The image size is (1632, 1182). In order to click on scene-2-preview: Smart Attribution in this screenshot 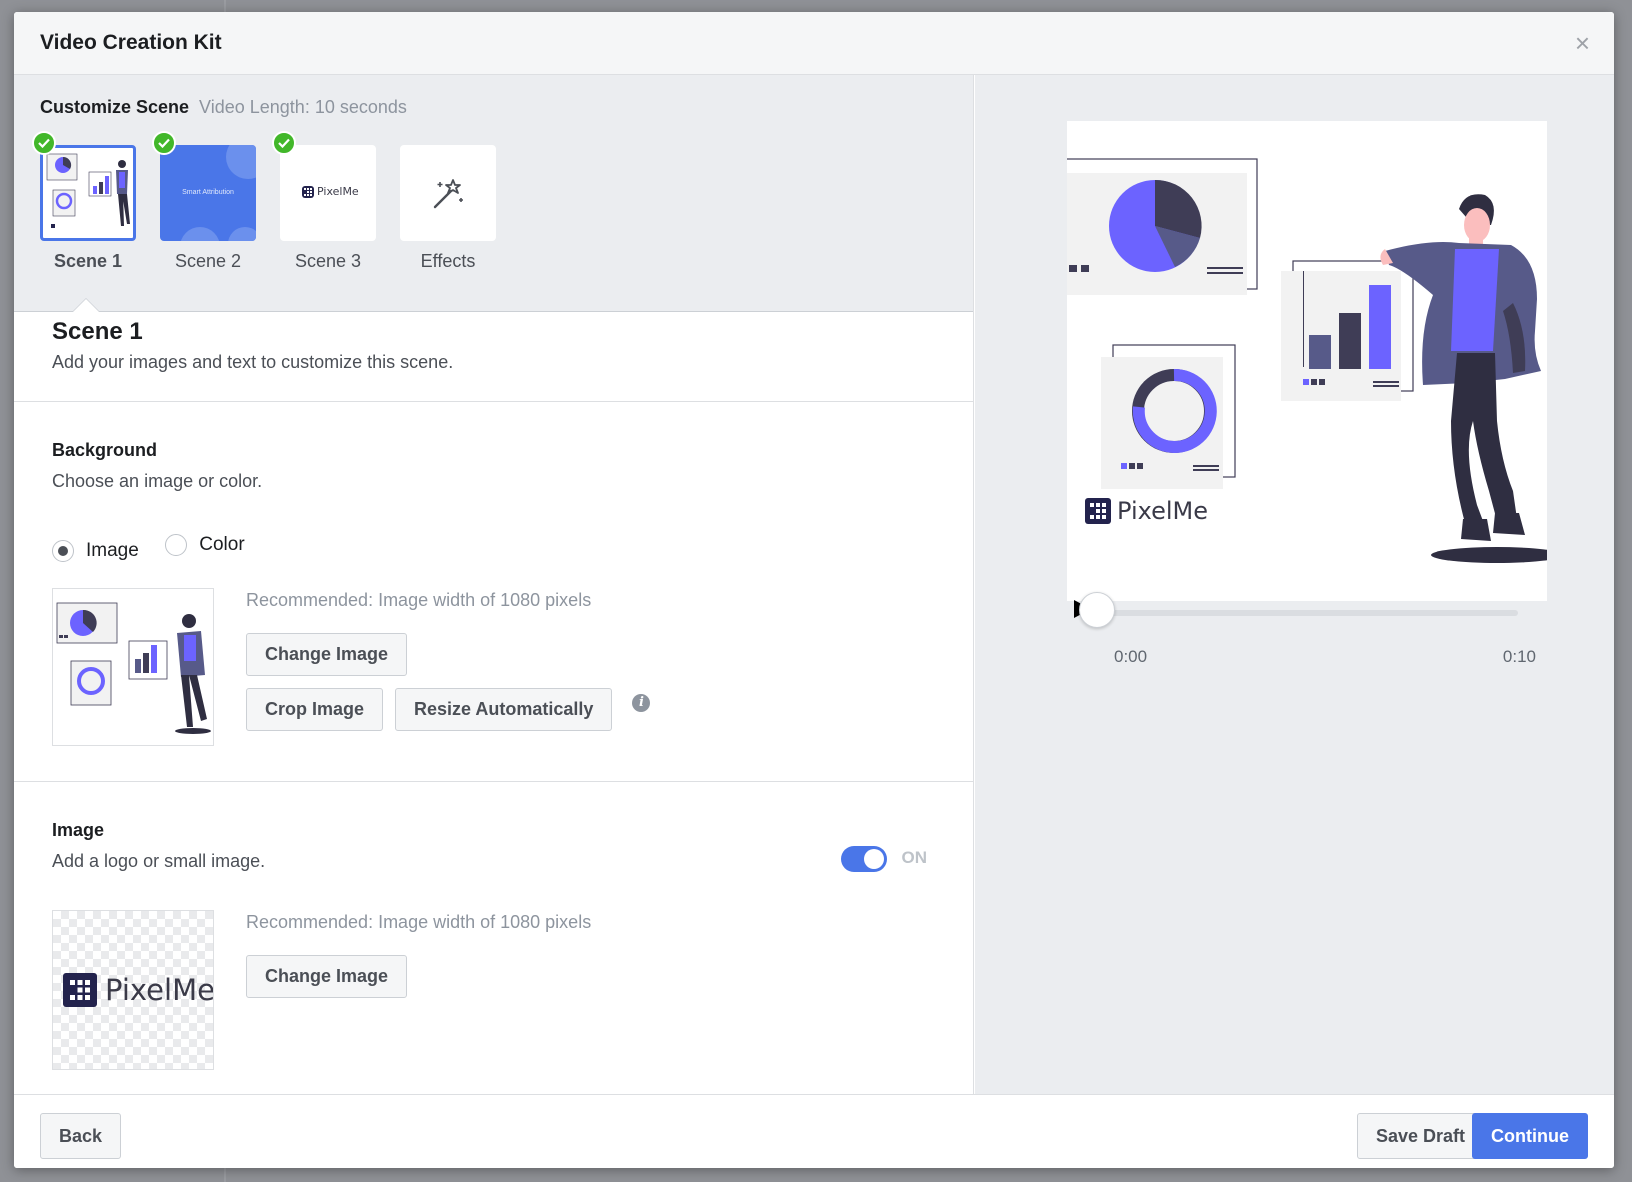, I will do `click(208, 193)`.